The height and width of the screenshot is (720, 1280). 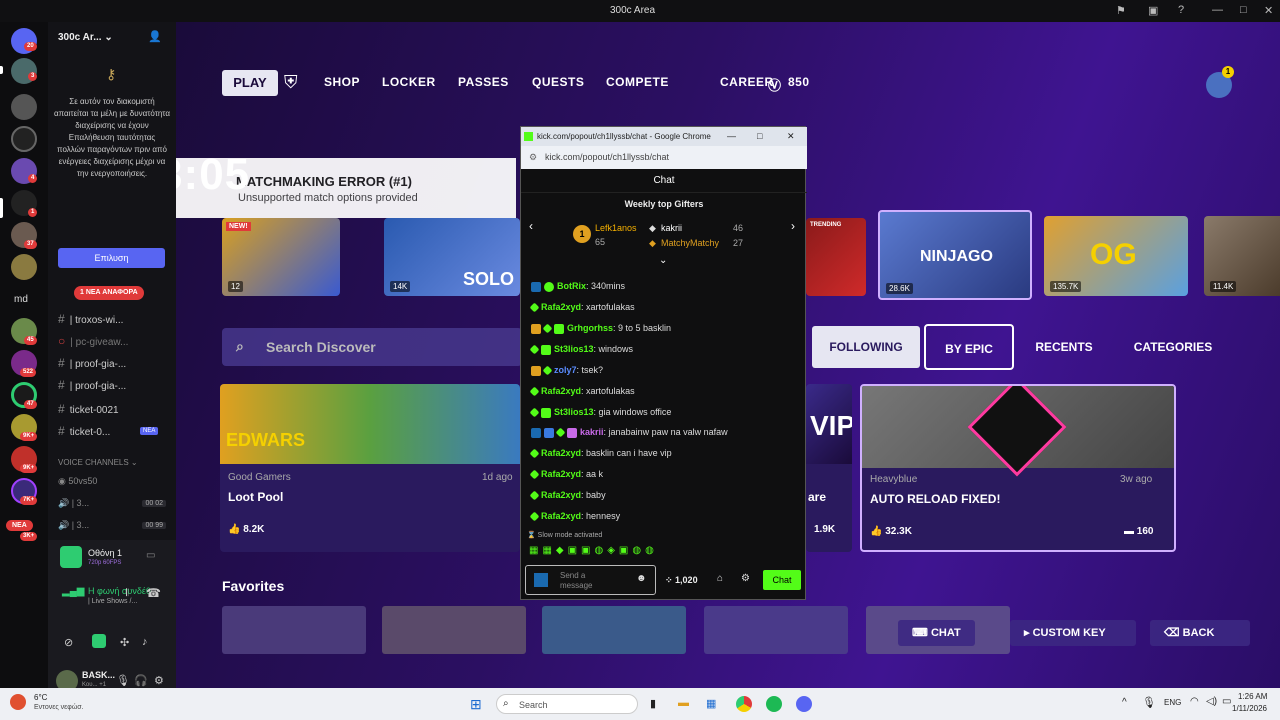 I want to click on gift-icon: ◆, so click(x=652, y=228).